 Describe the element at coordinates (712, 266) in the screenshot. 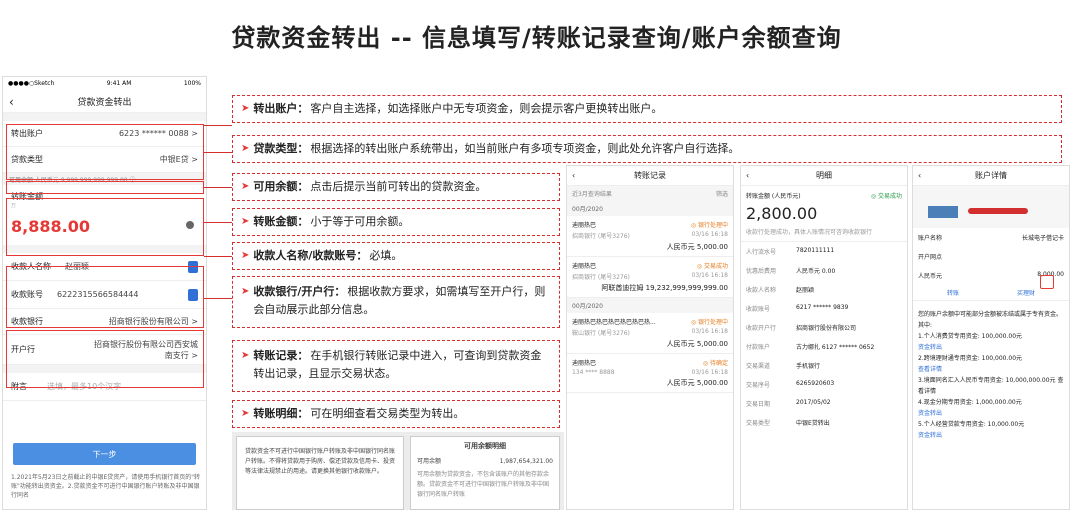

I see `record-status: ◎ 交易成功` at that location.